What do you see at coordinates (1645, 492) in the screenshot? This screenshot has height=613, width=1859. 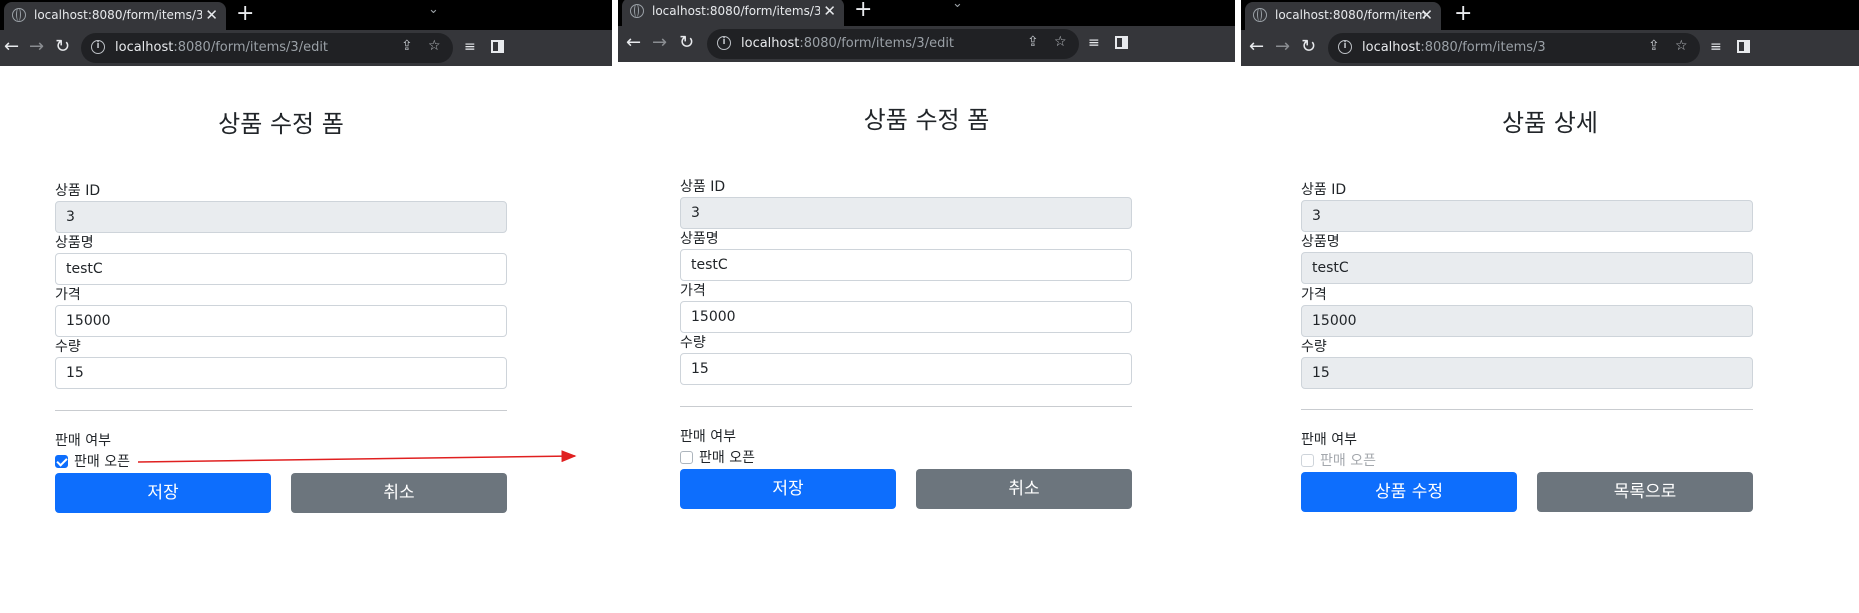 I see `back-to-list-button: 목록으로` at bounding box center [1645, 492].